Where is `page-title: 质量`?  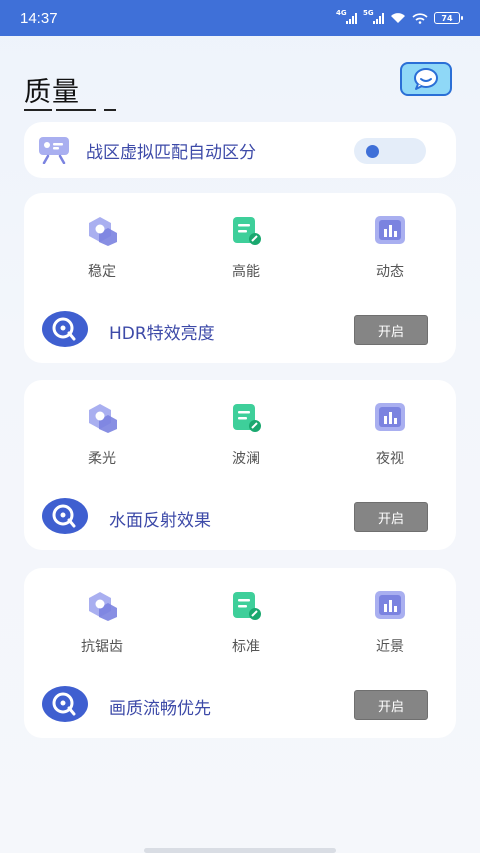 page-title: 质量 is located at coordinates (52, 92).